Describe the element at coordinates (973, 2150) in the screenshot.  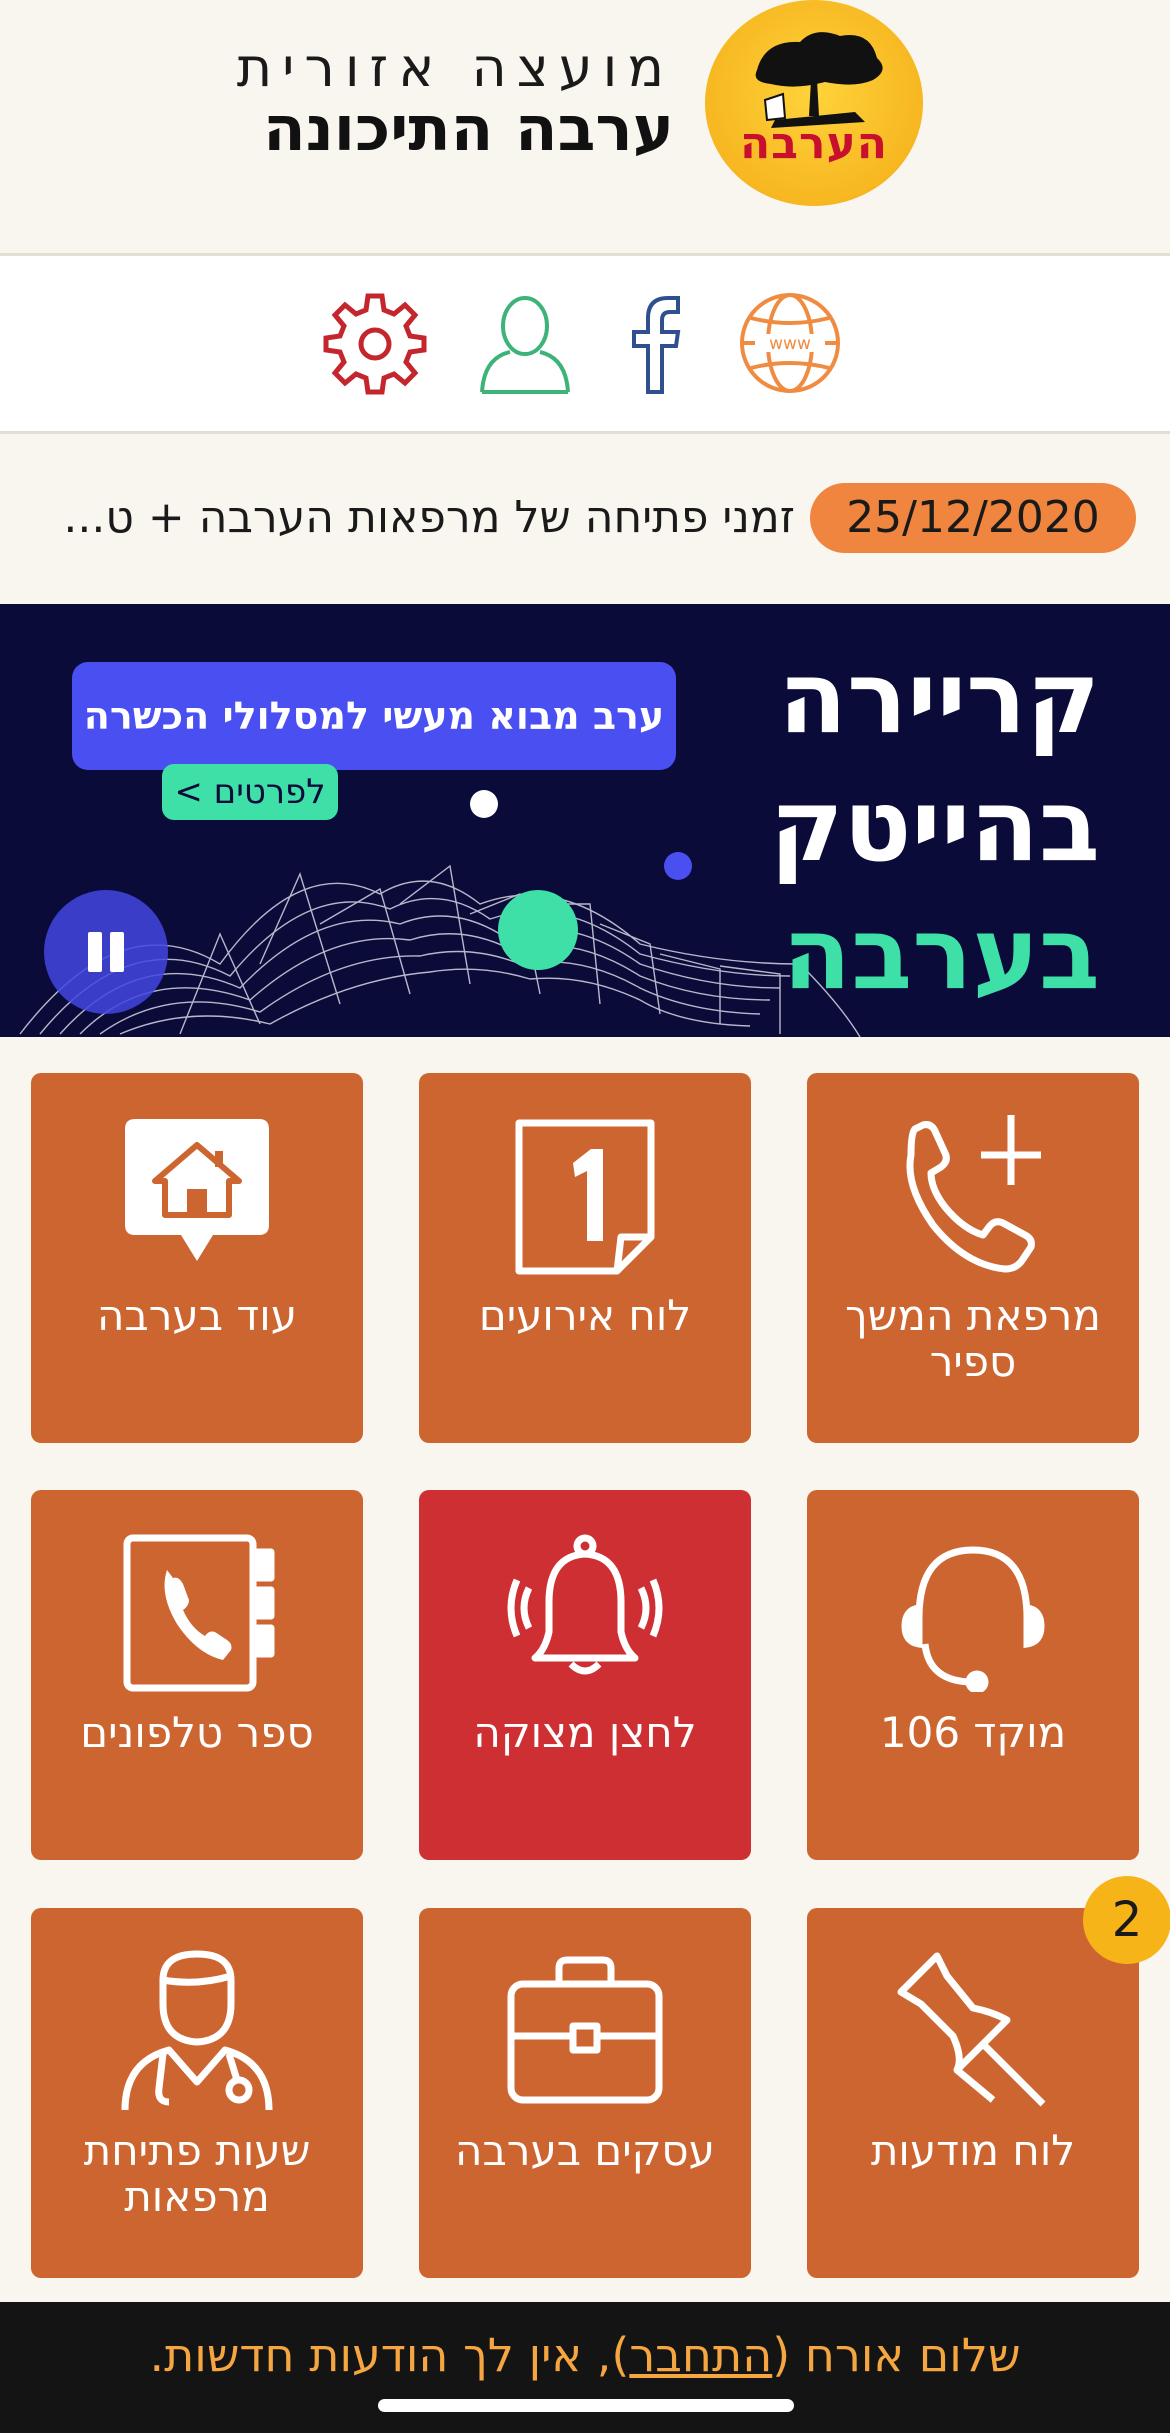
I see `tile-label: לוח מודעות` at that location.